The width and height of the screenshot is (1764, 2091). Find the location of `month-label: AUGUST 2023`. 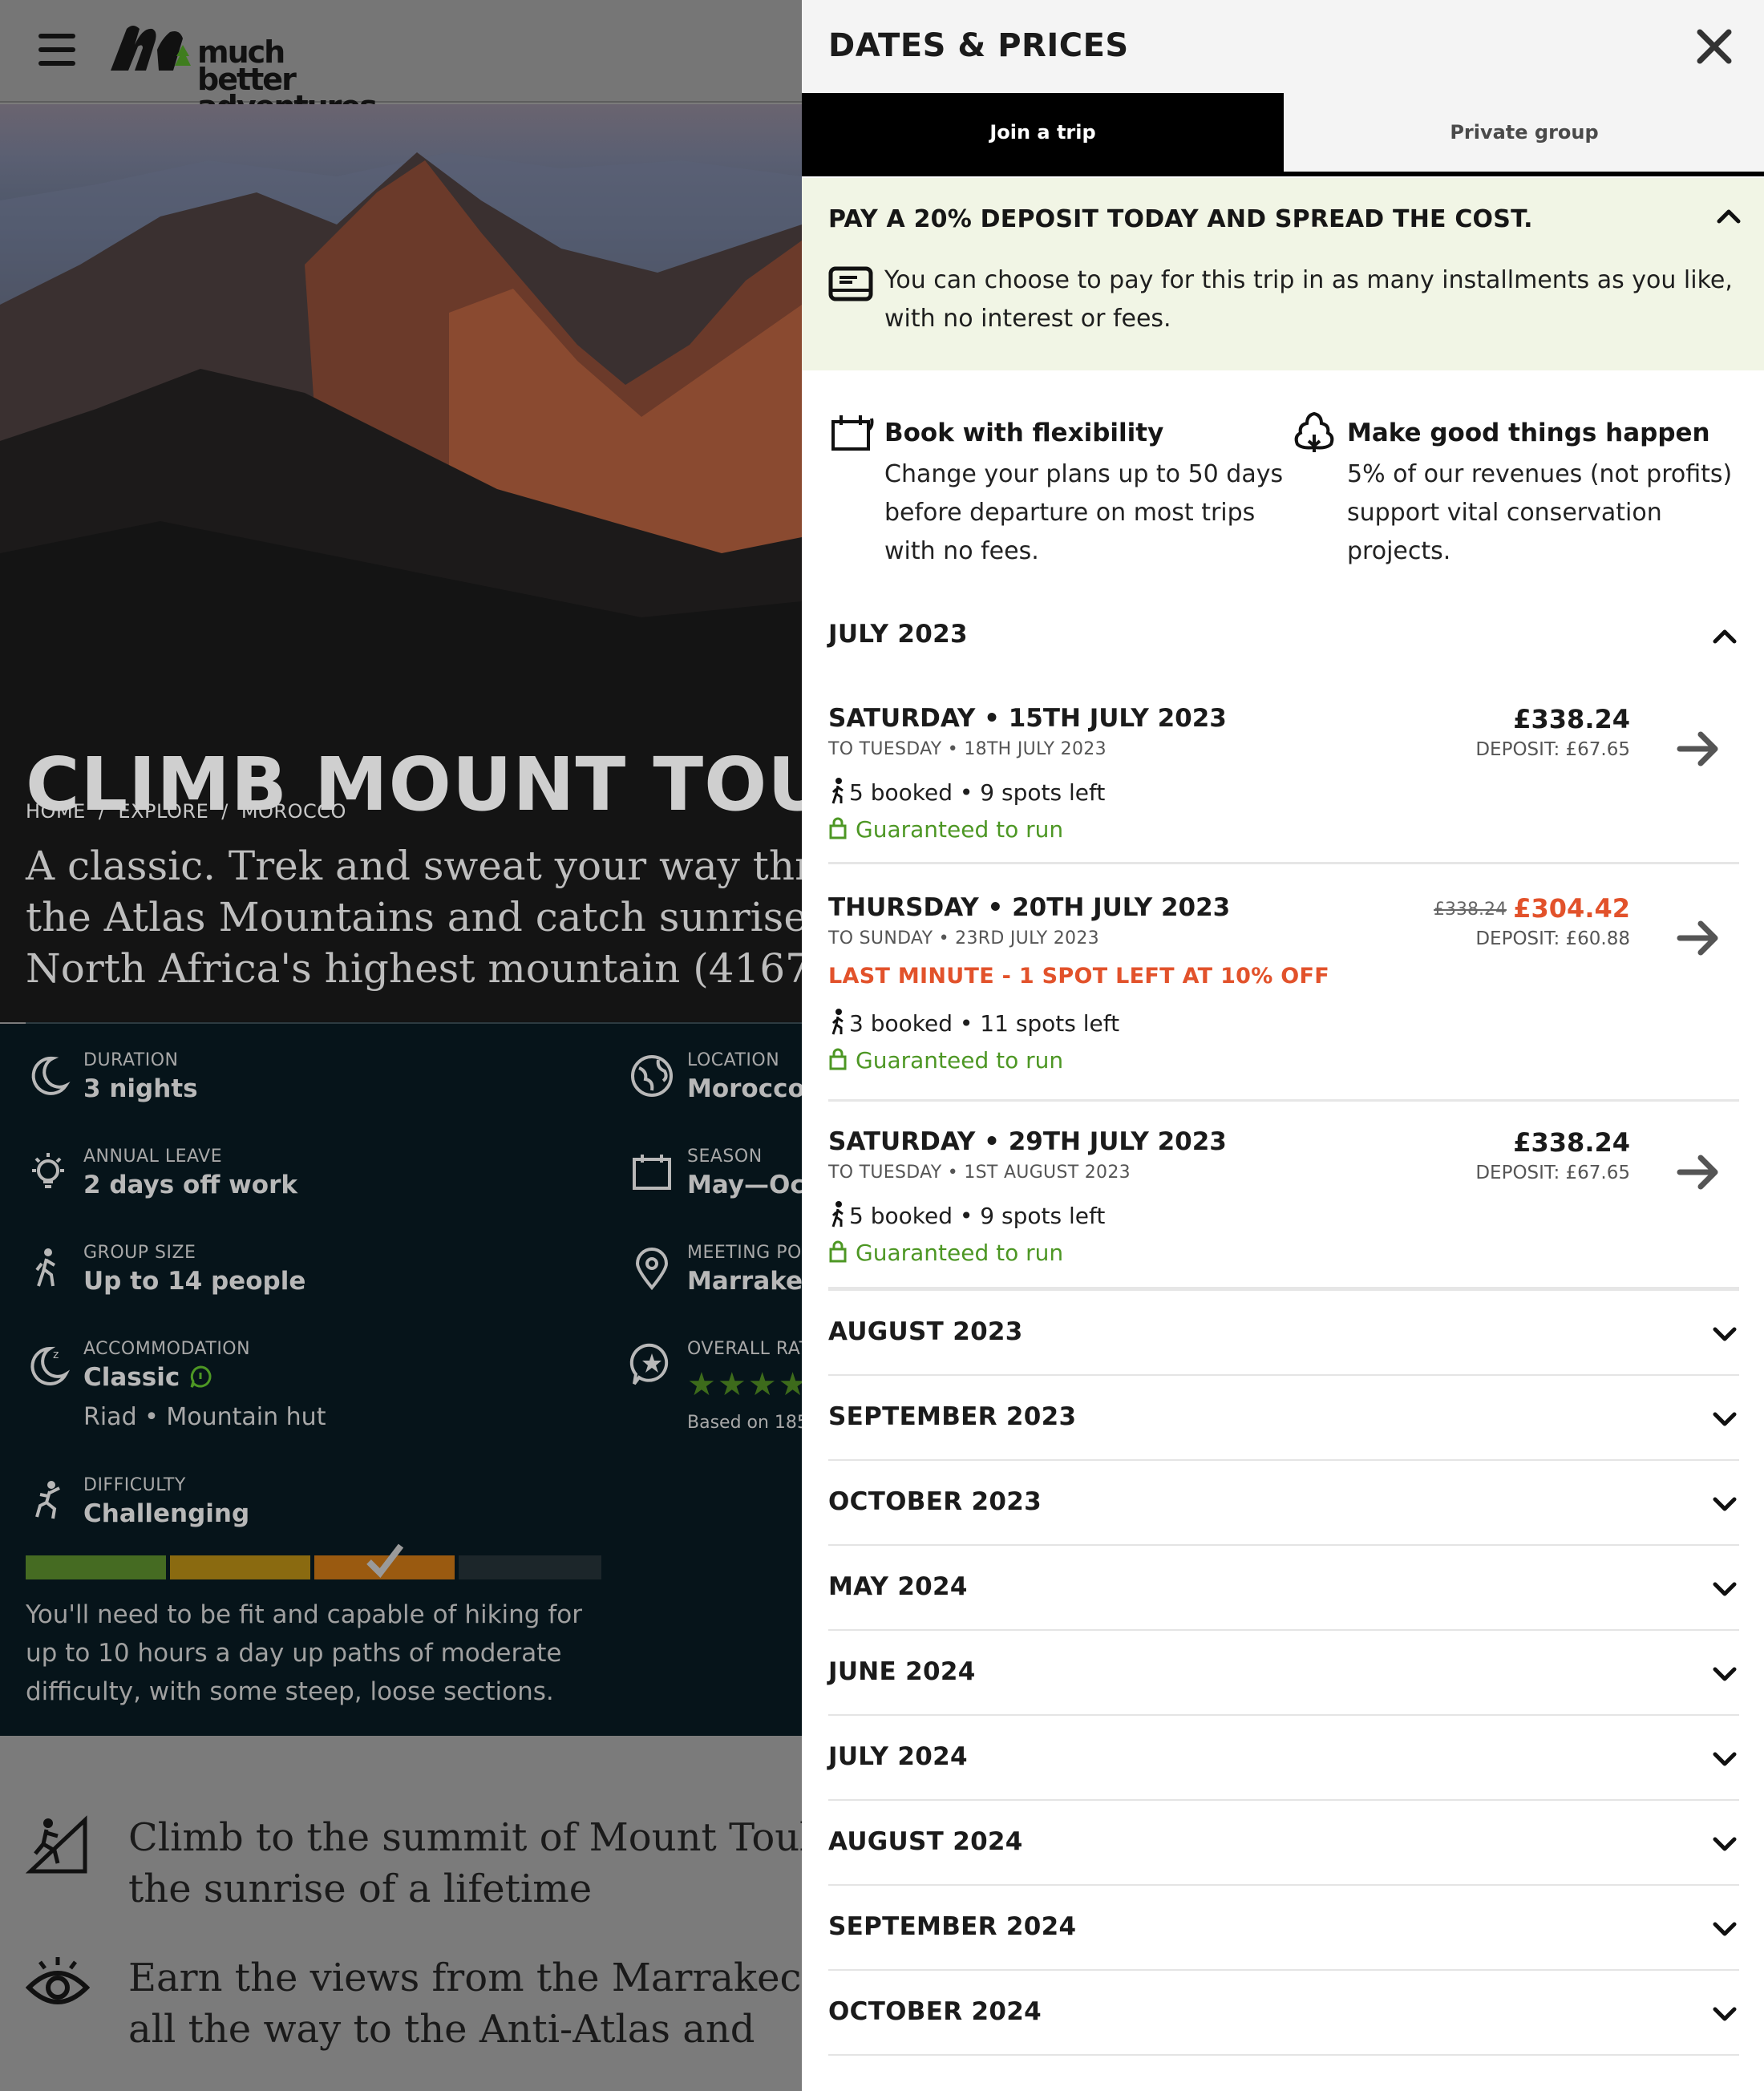

month-label: AUGUST 2023 is located at coordinates (925, 1331).